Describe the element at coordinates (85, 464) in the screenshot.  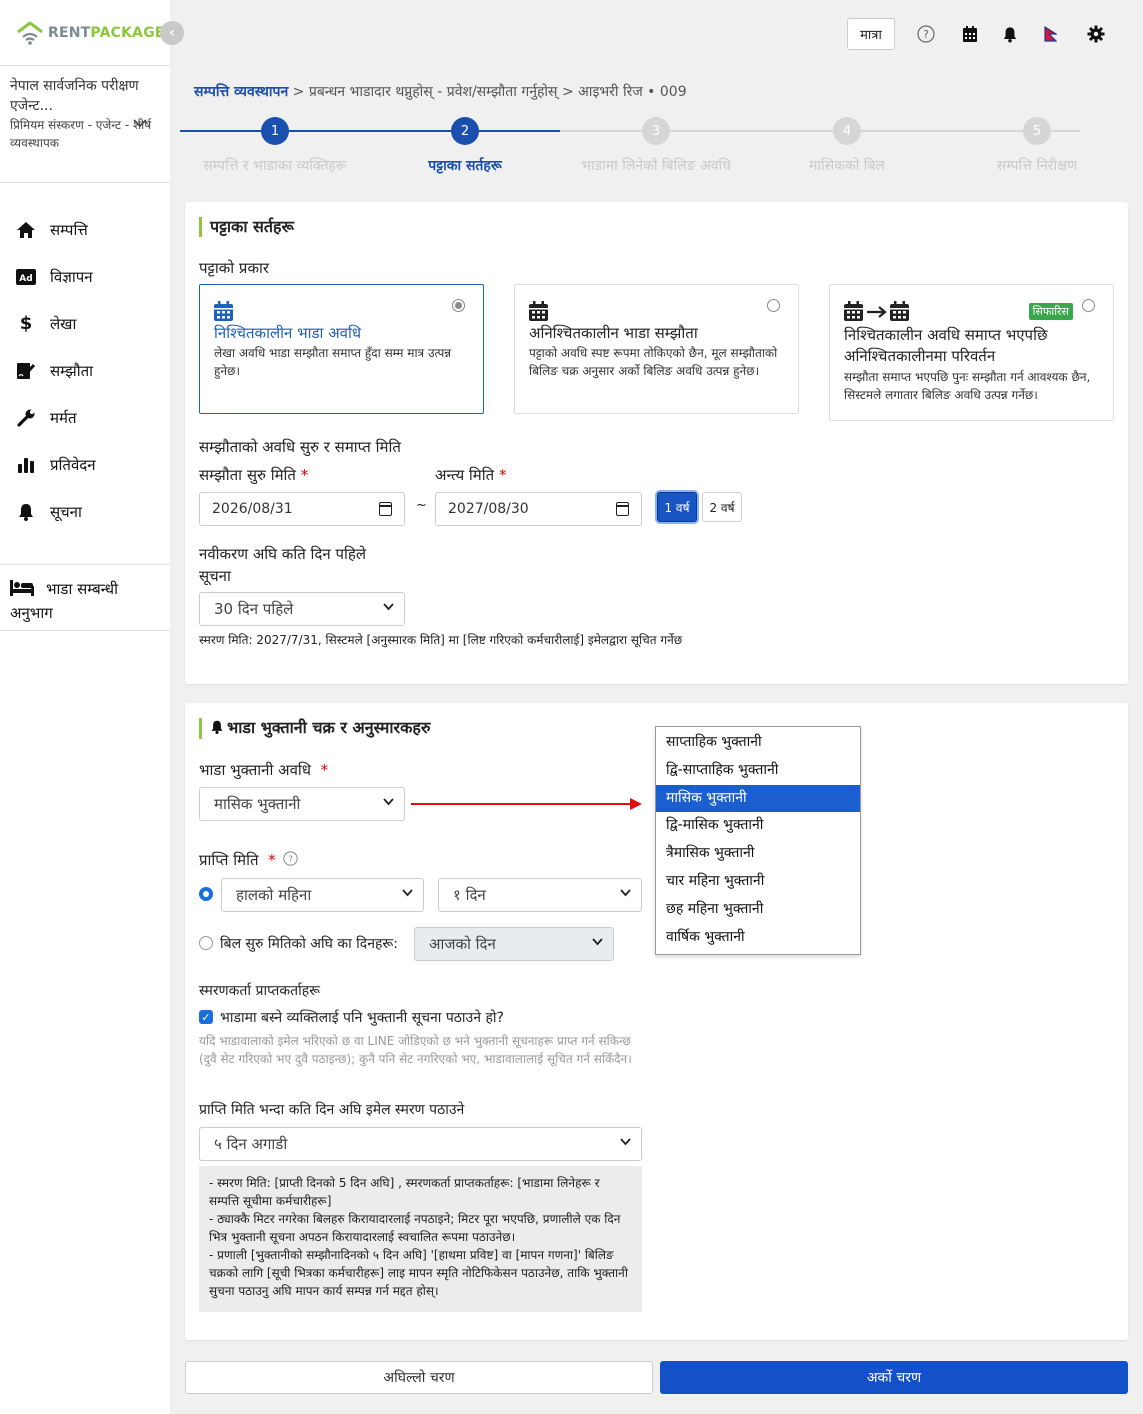
I see `sidebar-item-reports: प्रतिवेदन` at that location.